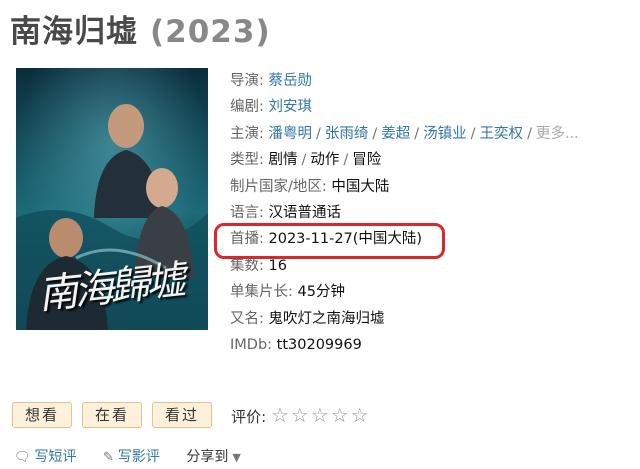 This screenshot has width=640, height=469. What do you see at coordinates (55, 457) in the screenshot?
I see `write-short-review-label: 写短评` at bounding box center [55, 457].